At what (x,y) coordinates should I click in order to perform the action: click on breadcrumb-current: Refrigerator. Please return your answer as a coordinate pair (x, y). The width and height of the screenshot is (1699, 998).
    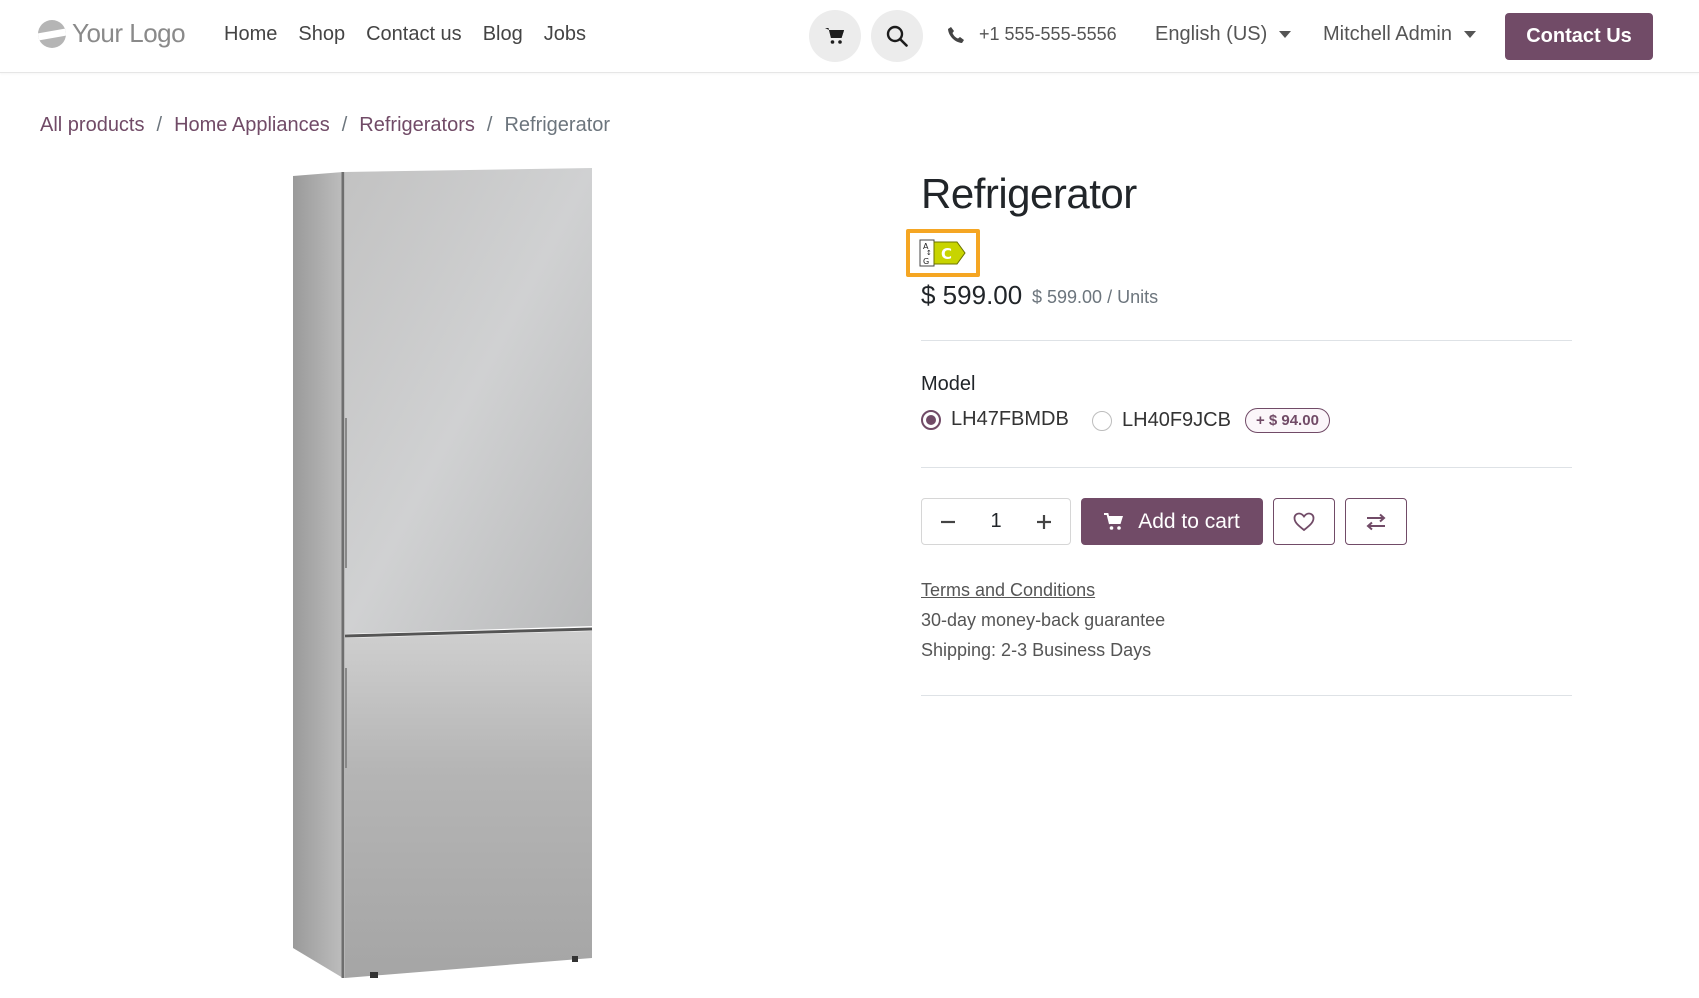
    Looking at the image, I should click on (557, 125).